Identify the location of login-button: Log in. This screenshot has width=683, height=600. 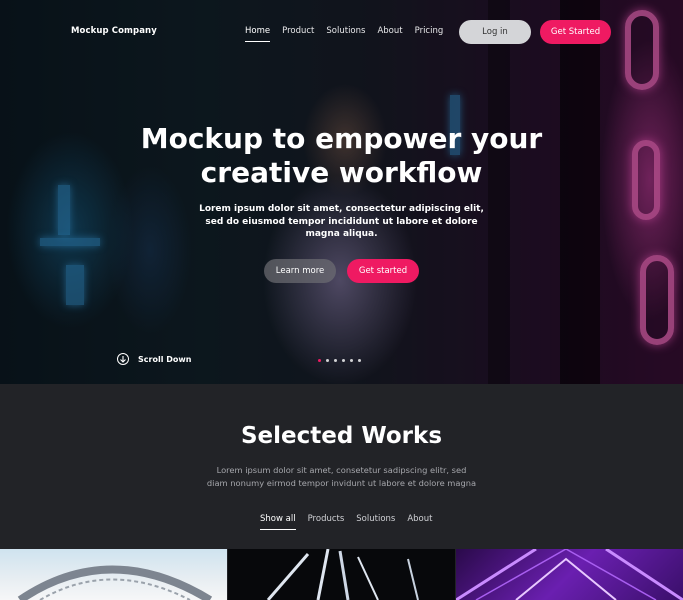
(495, 32).